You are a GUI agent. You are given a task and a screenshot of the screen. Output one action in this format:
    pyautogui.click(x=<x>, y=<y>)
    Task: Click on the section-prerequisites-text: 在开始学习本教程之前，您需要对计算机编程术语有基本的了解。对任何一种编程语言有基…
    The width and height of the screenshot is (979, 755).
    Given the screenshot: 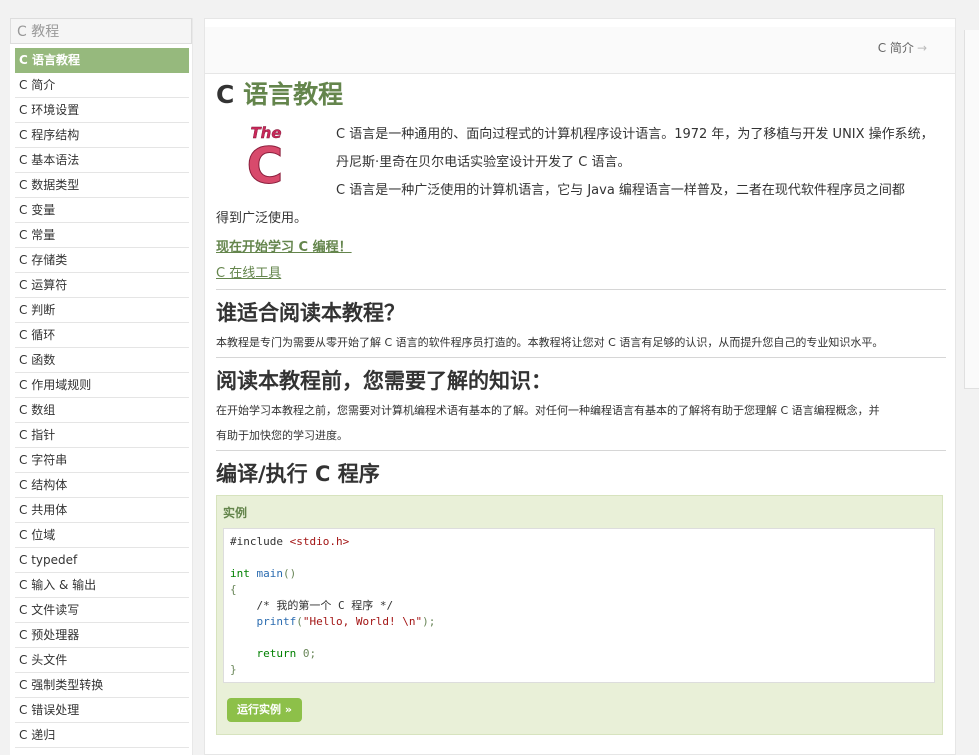 What is the action you would take?
    pyautogui.click(x=548, y=410)
    